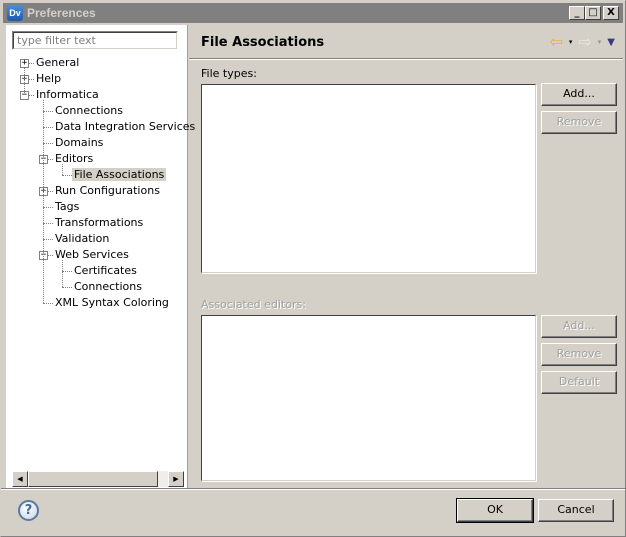  Describe the element at coordinates (576, 510) in the screenshot. I see `cancel-button: Cancel` at that location.